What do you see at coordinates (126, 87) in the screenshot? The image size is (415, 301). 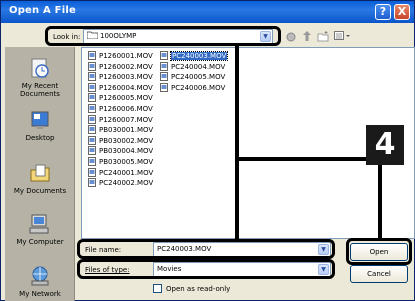 I see `file-name: P1260004.MOV` at bounding box center [126, 87].